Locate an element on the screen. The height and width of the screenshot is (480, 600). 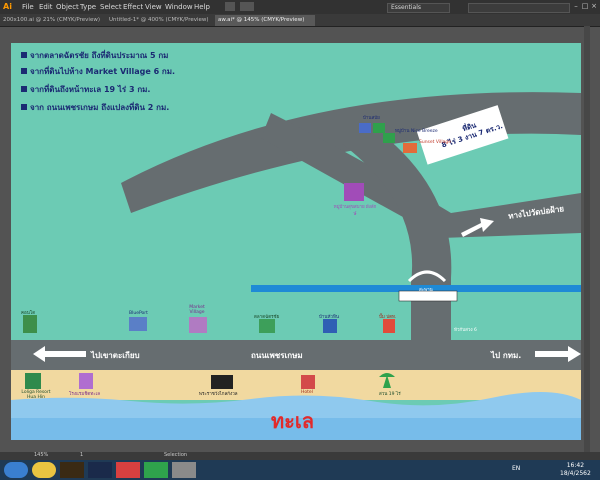
poi-market: ตลาดฉัตรชัย is located at coordinates (267, 317).